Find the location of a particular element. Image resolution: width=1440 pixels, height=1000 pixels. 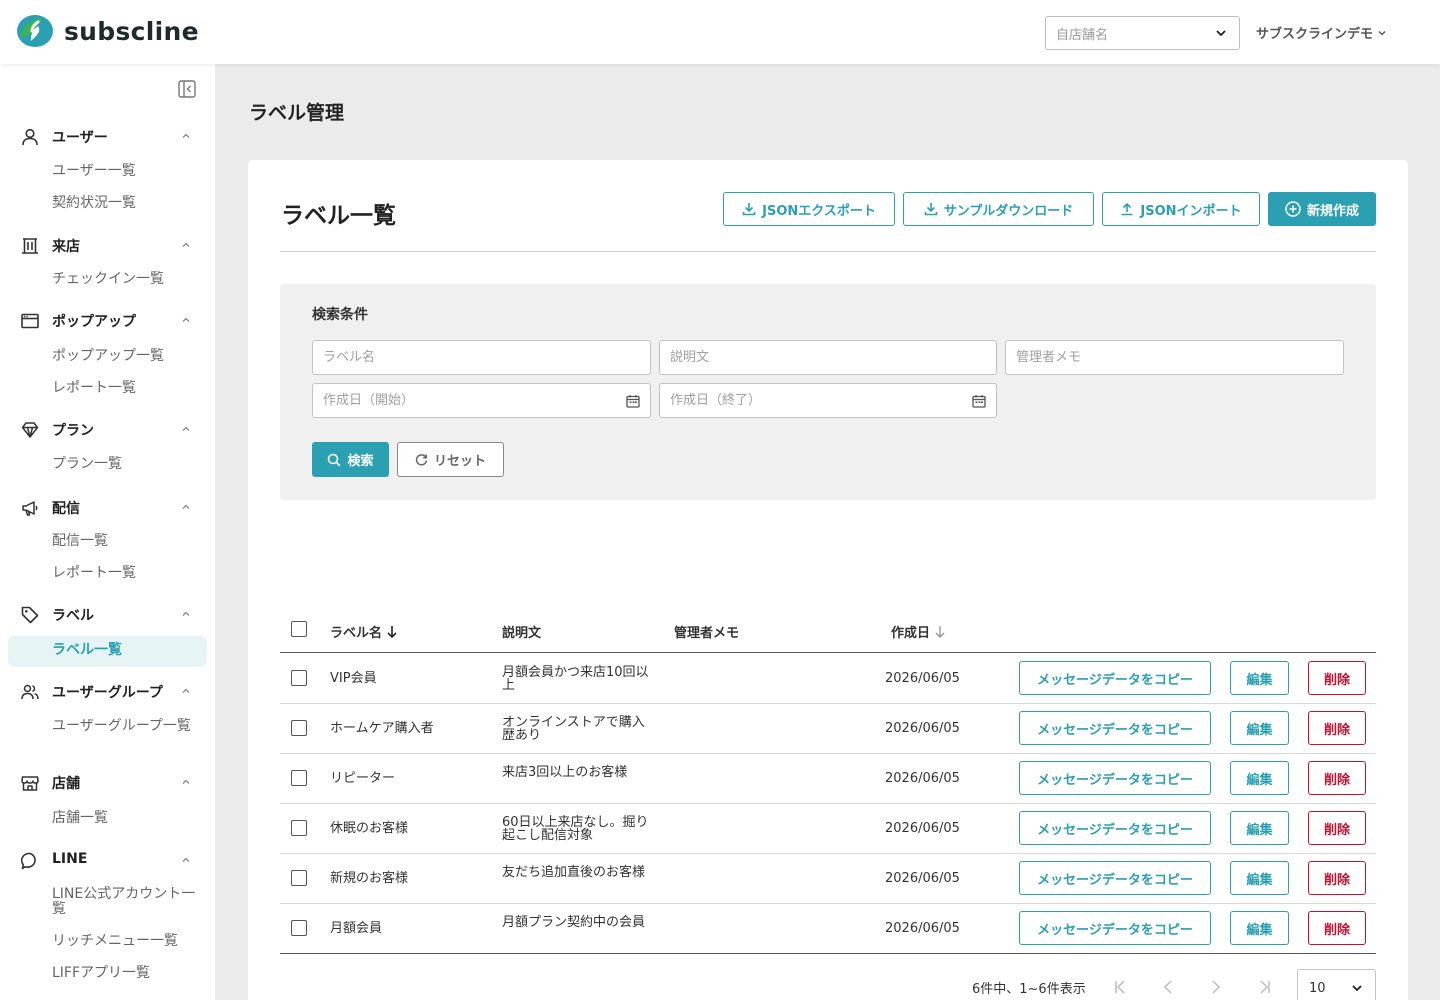

sidebar-group-4: 配信 is located at coordinates (107, 507).